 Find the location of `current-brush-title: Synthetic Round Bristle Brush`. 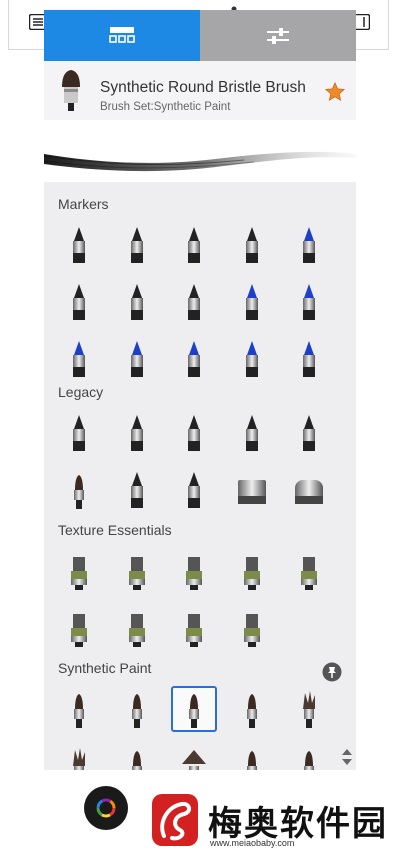

current-brush-title: Synthetic Round Bristle Brush is located at coordinates (203, 87).